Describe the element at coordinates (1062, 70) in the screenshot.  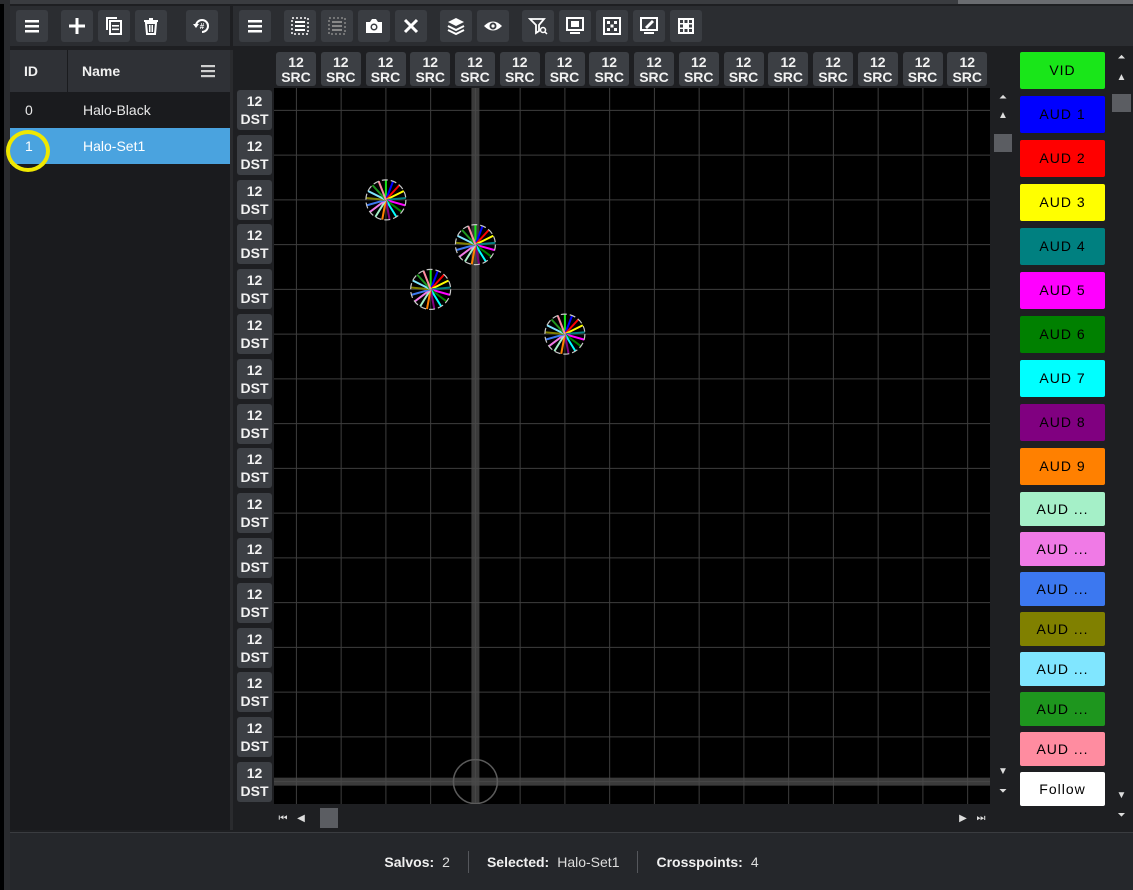
I see `level-button: VID` at that location.